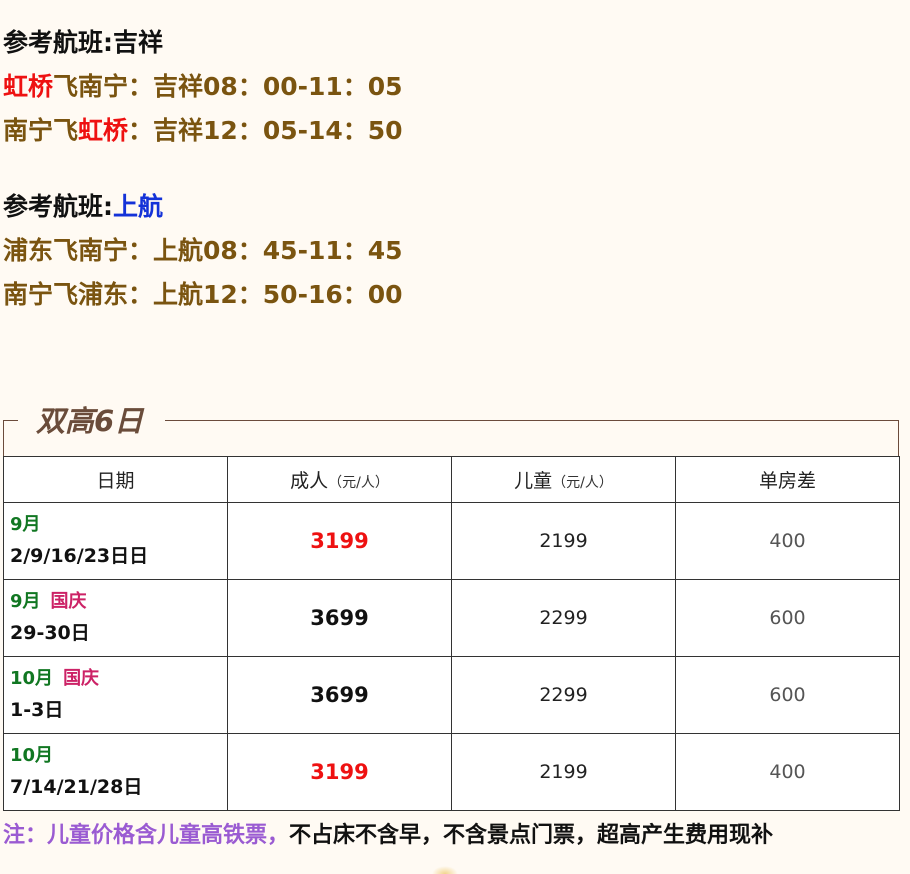 The width and height of the screenshot is (910, 874). Describe the element at coordinates (451, 430) in the screenshot. I see `price-section-frame: 双高6日` at that location.